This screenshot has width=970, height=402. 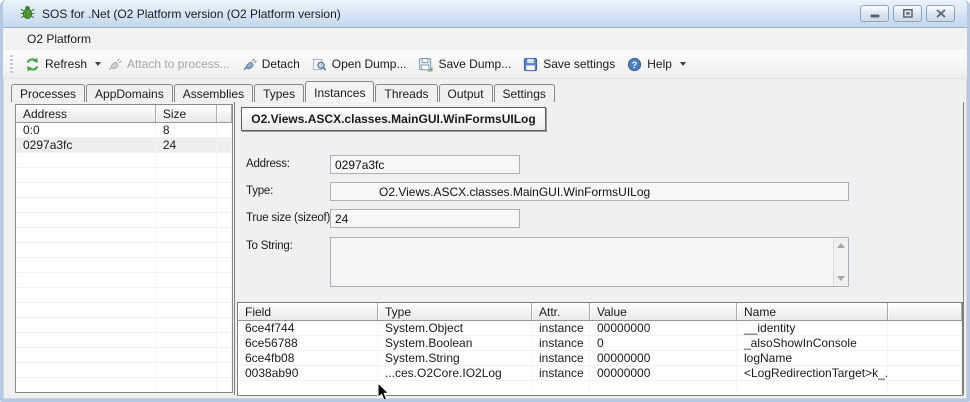 What do you see at coordinates (589, 262) in the screenshot?
I see `to-string-field` at bounding box center [589, 262].